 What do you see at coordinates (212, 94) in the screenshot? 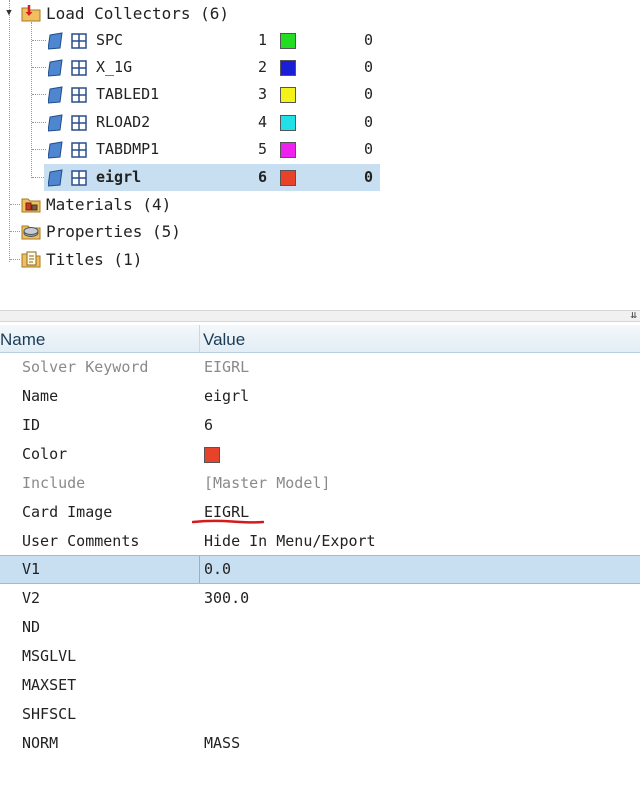
I see `tree-item-load-collector: TABLED1 3 0` at bounding box center [212, 94].